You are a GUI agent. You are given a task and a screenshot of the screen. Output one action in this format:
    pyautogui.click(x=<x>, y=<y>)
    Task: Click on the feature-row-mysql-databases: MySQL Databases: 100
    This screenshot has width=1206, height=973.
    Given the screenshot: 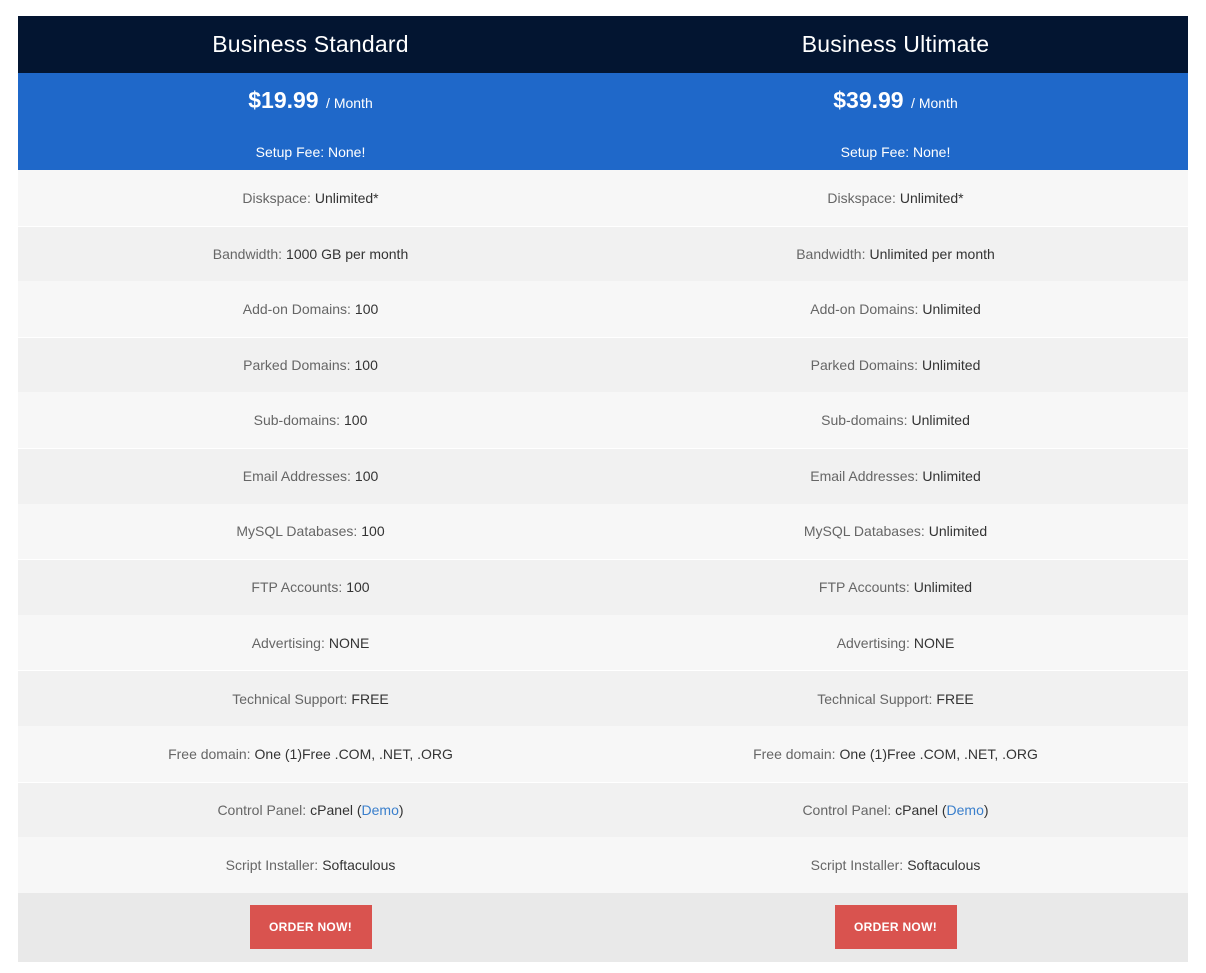 What is the action you would take?
    pyautogui.click(x=310, y=531)
    